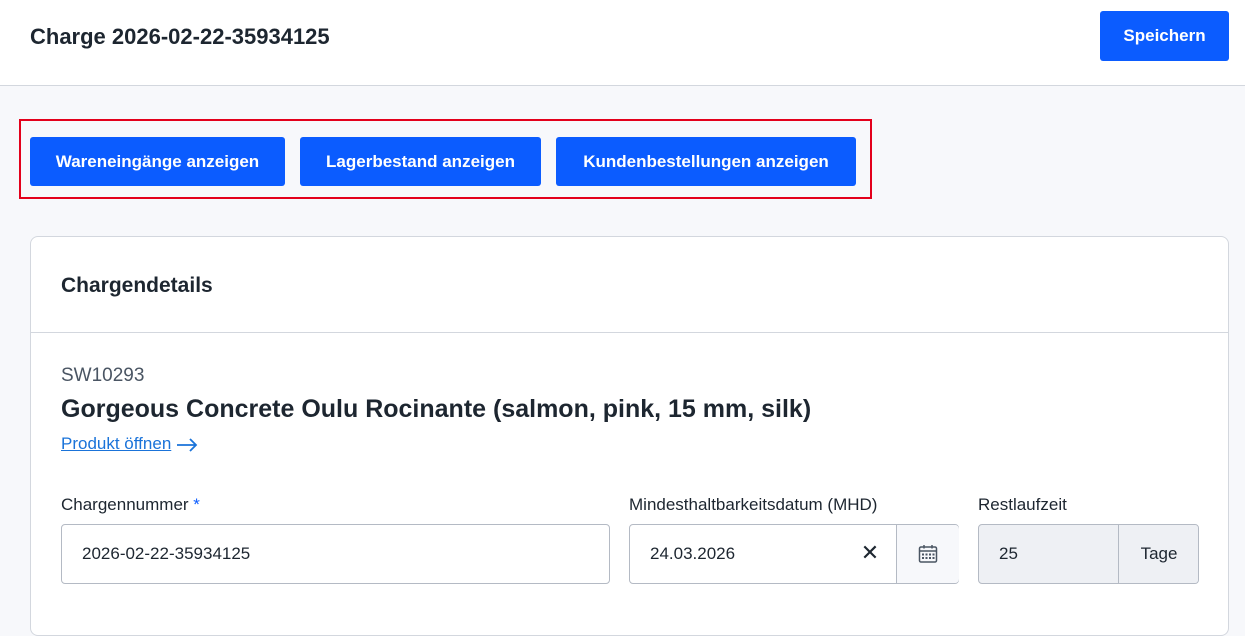 This screenshot has width=1245, height=636. Describe the element at coordinates (157, 161) in the screenshot. I see `show-goods-receipts-button: Wareneingänge anzeigen` at that location.